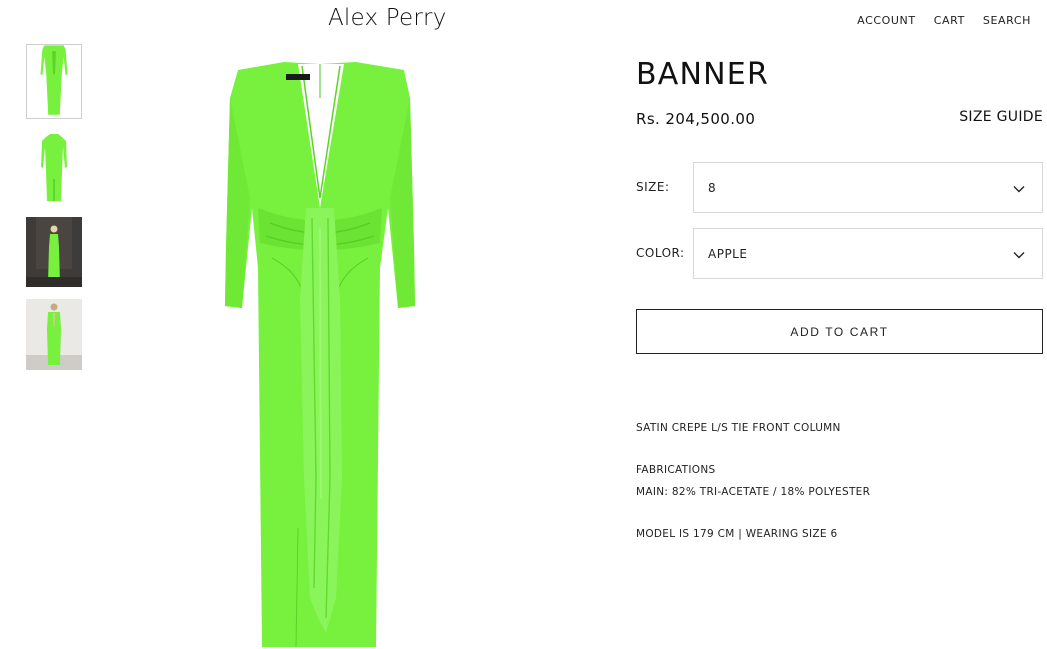 The image size is (1047, 649). What do you see at coordinates (1007, 20) in the screenshot?
I see `nav-search-link: SEARCH` at bounding box center [1007, 20].